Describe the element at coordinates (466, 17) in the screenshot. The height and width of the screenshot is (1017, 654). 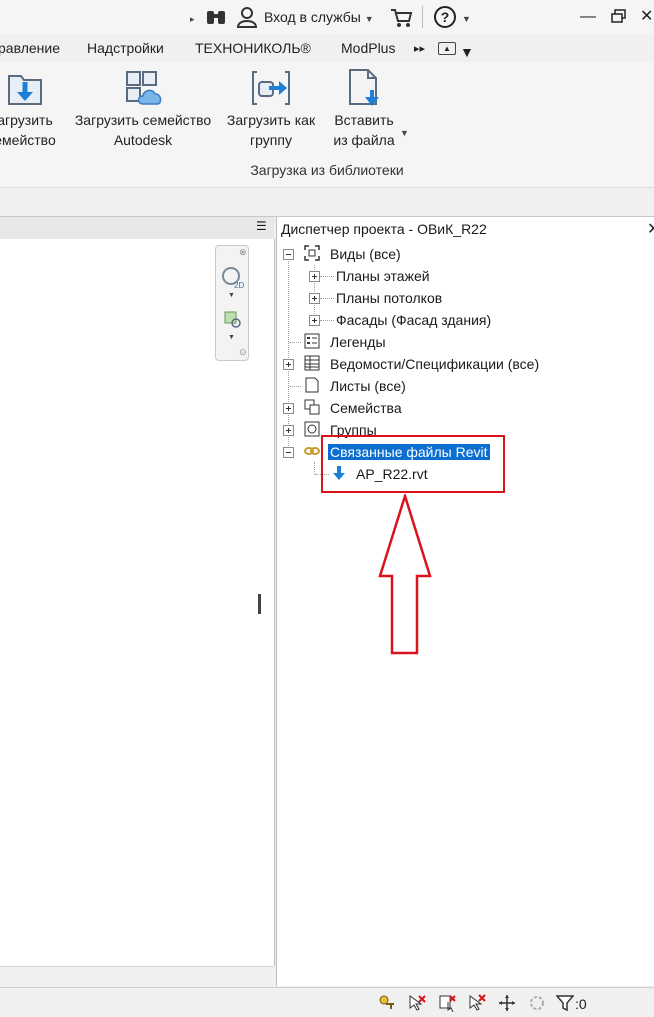
I see `help-dropdown-icon: ▼` at that location.